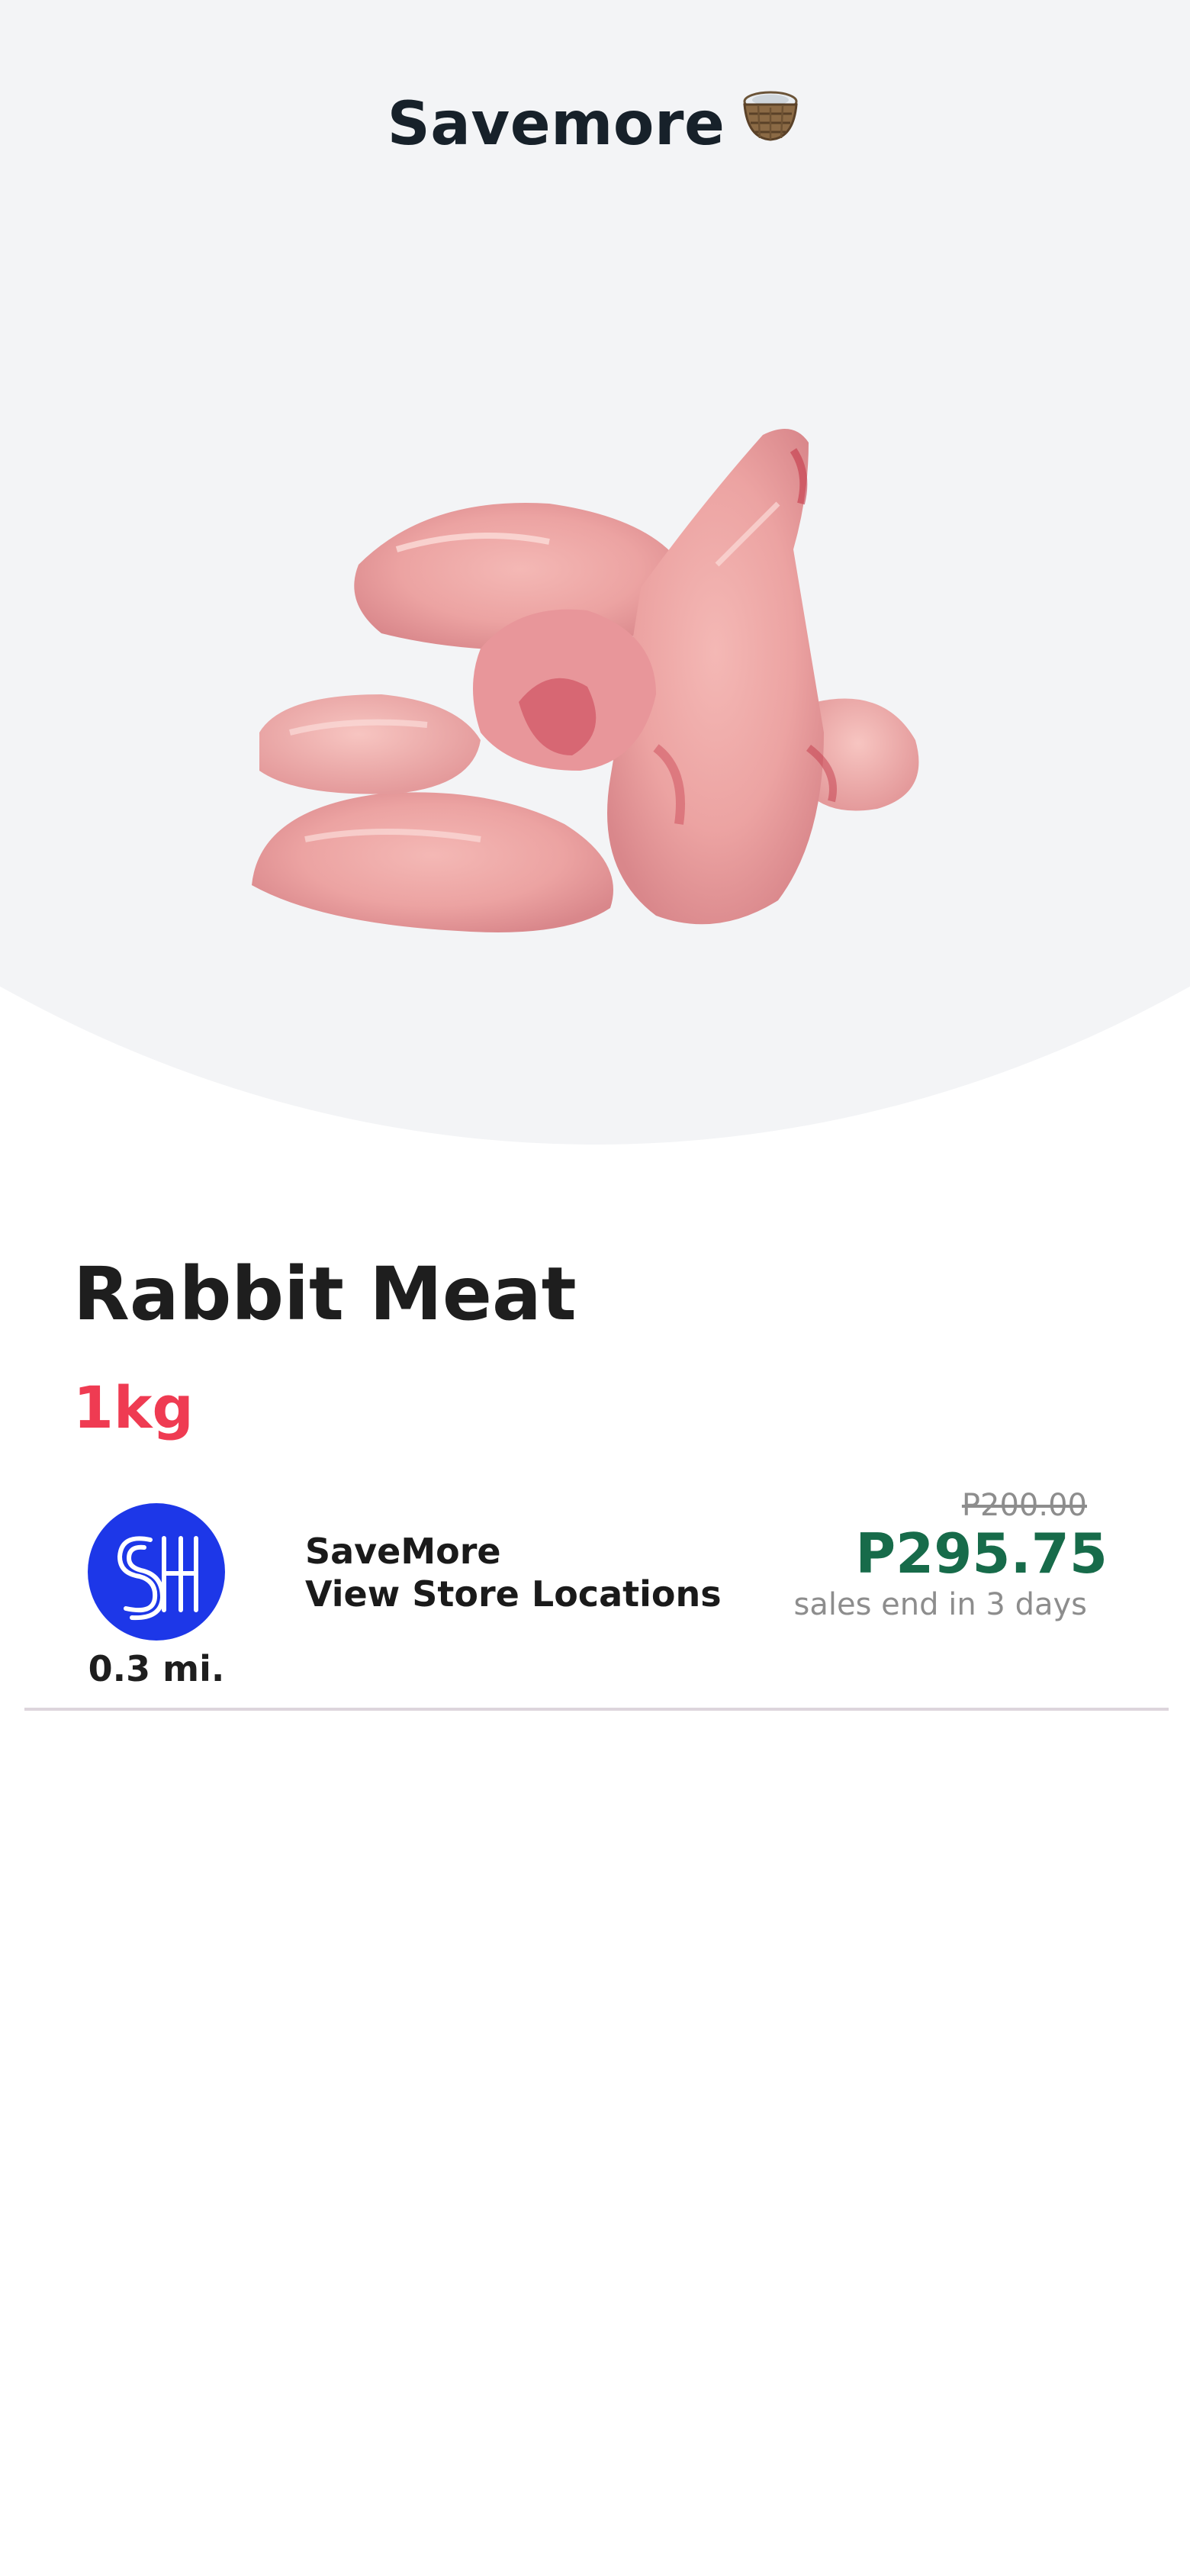 The height and width of the screenshot is (2576, 1190). I want to click on product-name: Rabbit Meat, so click(325, 1294).